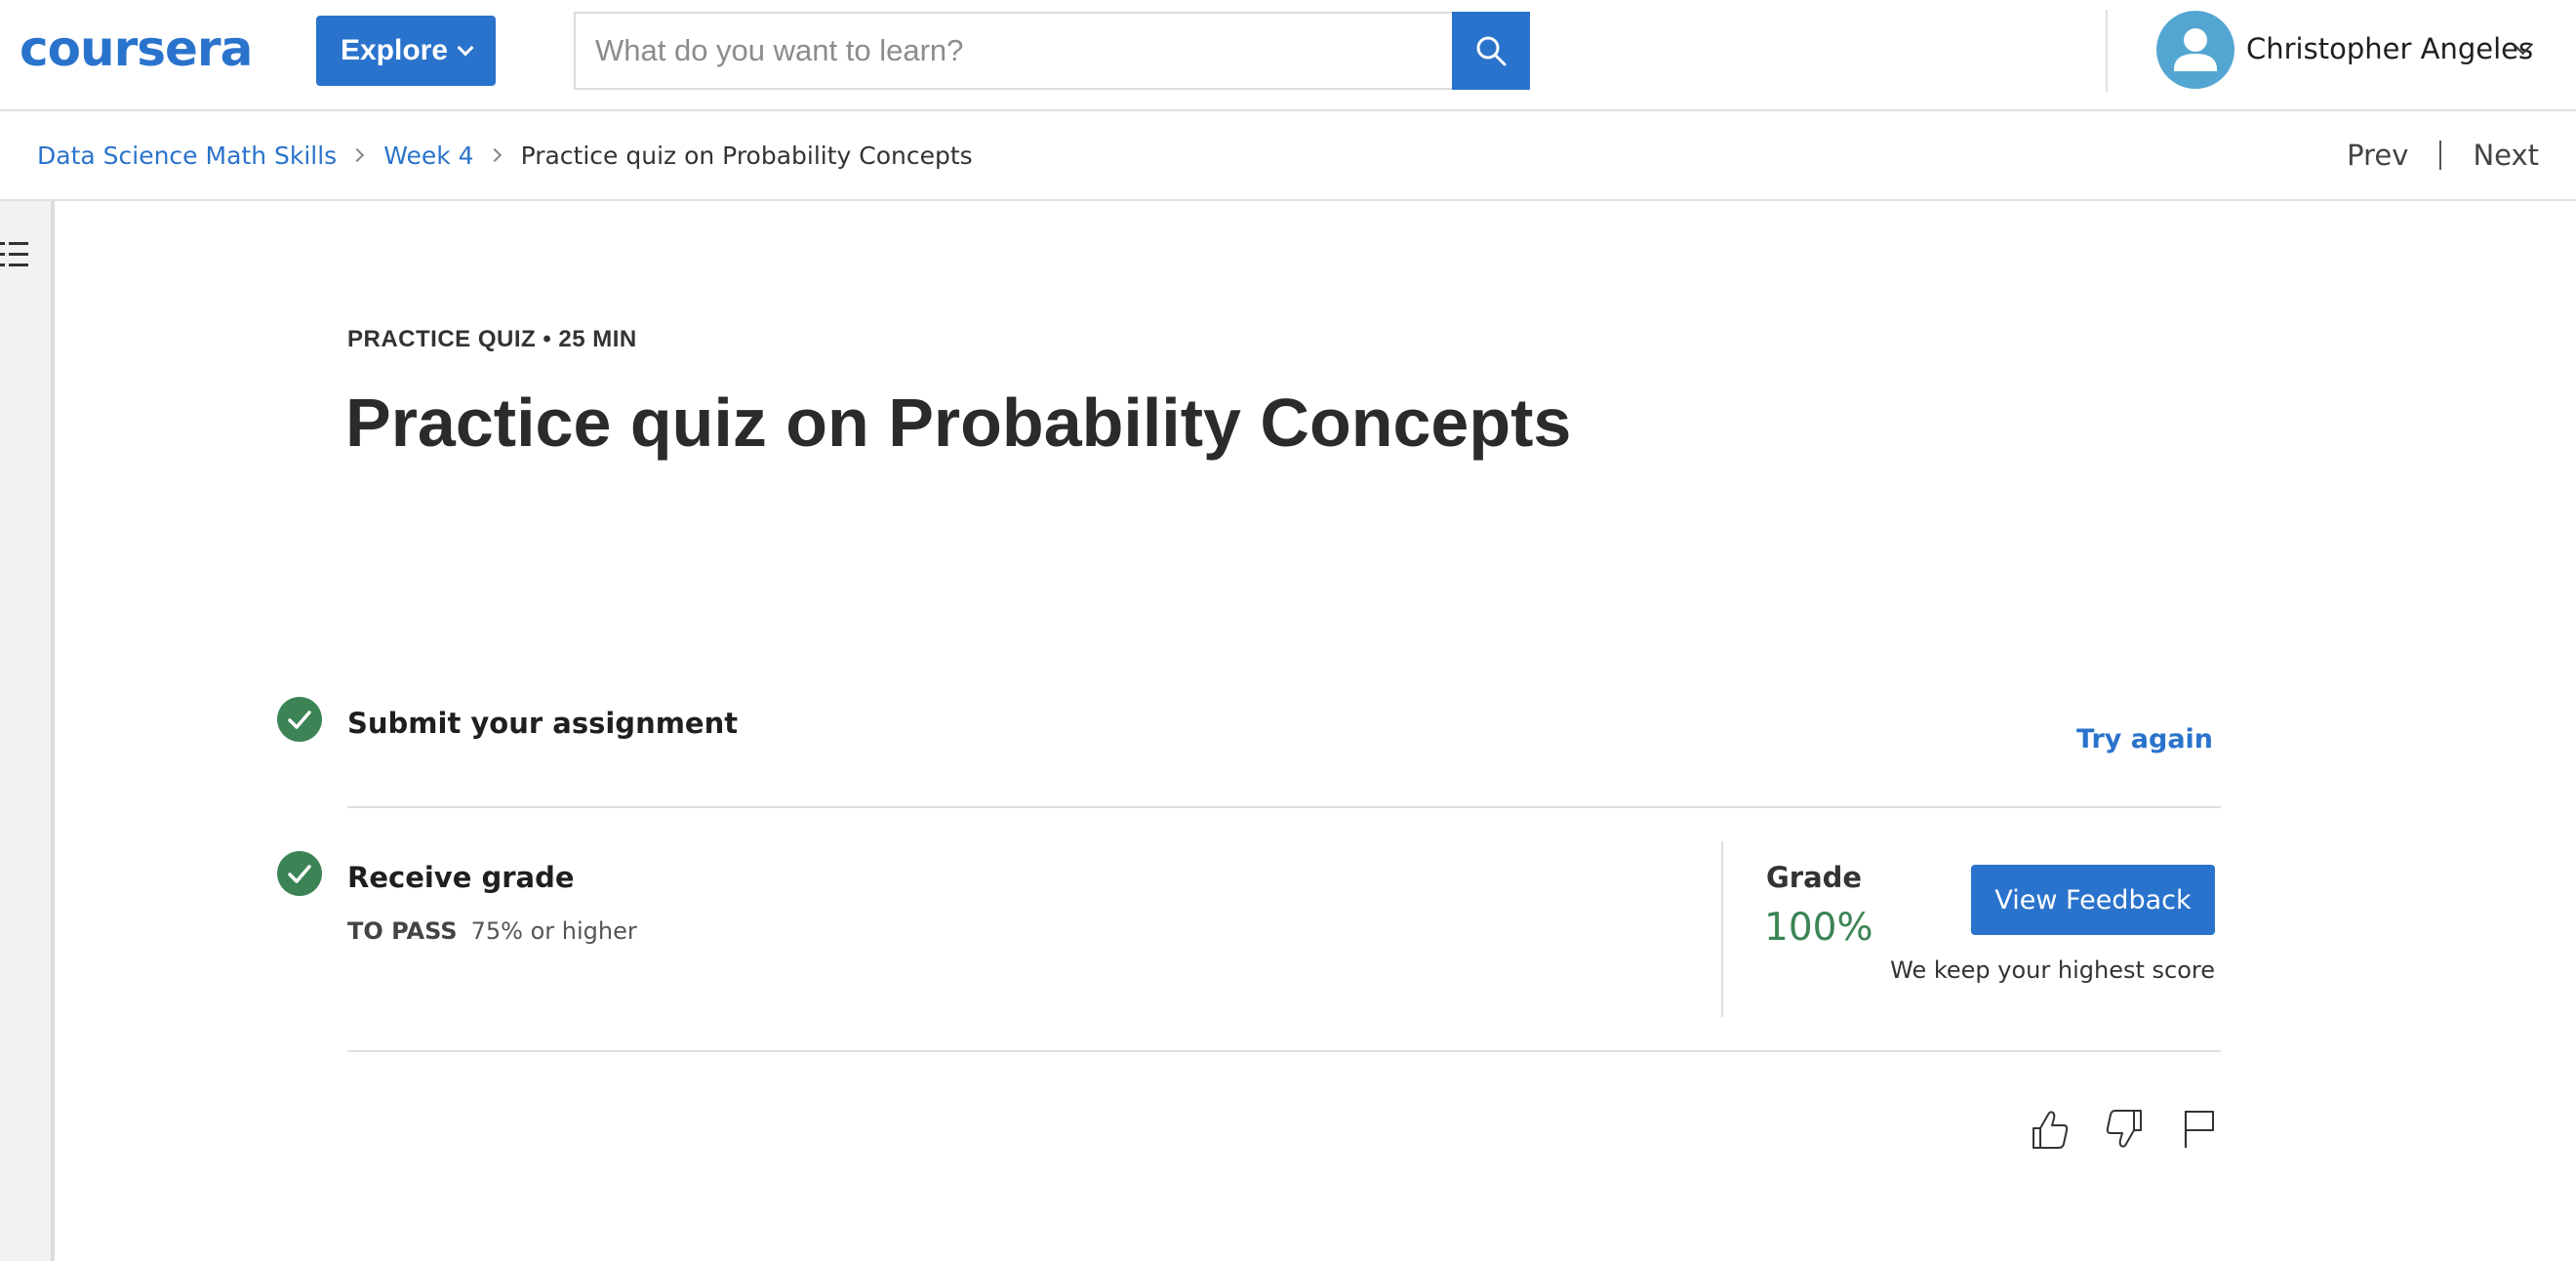 This screenshot has height=1261, width=2576. I want to click on search-box, so click(1014, 51).